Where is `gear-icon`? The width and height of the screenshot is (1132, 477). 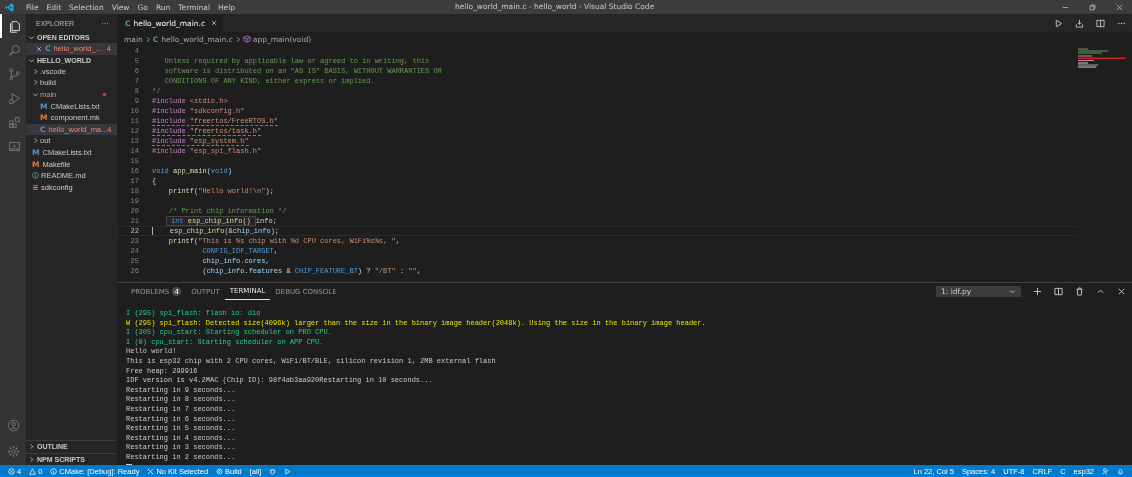
gear-icon is located at coordinates (220, 471).